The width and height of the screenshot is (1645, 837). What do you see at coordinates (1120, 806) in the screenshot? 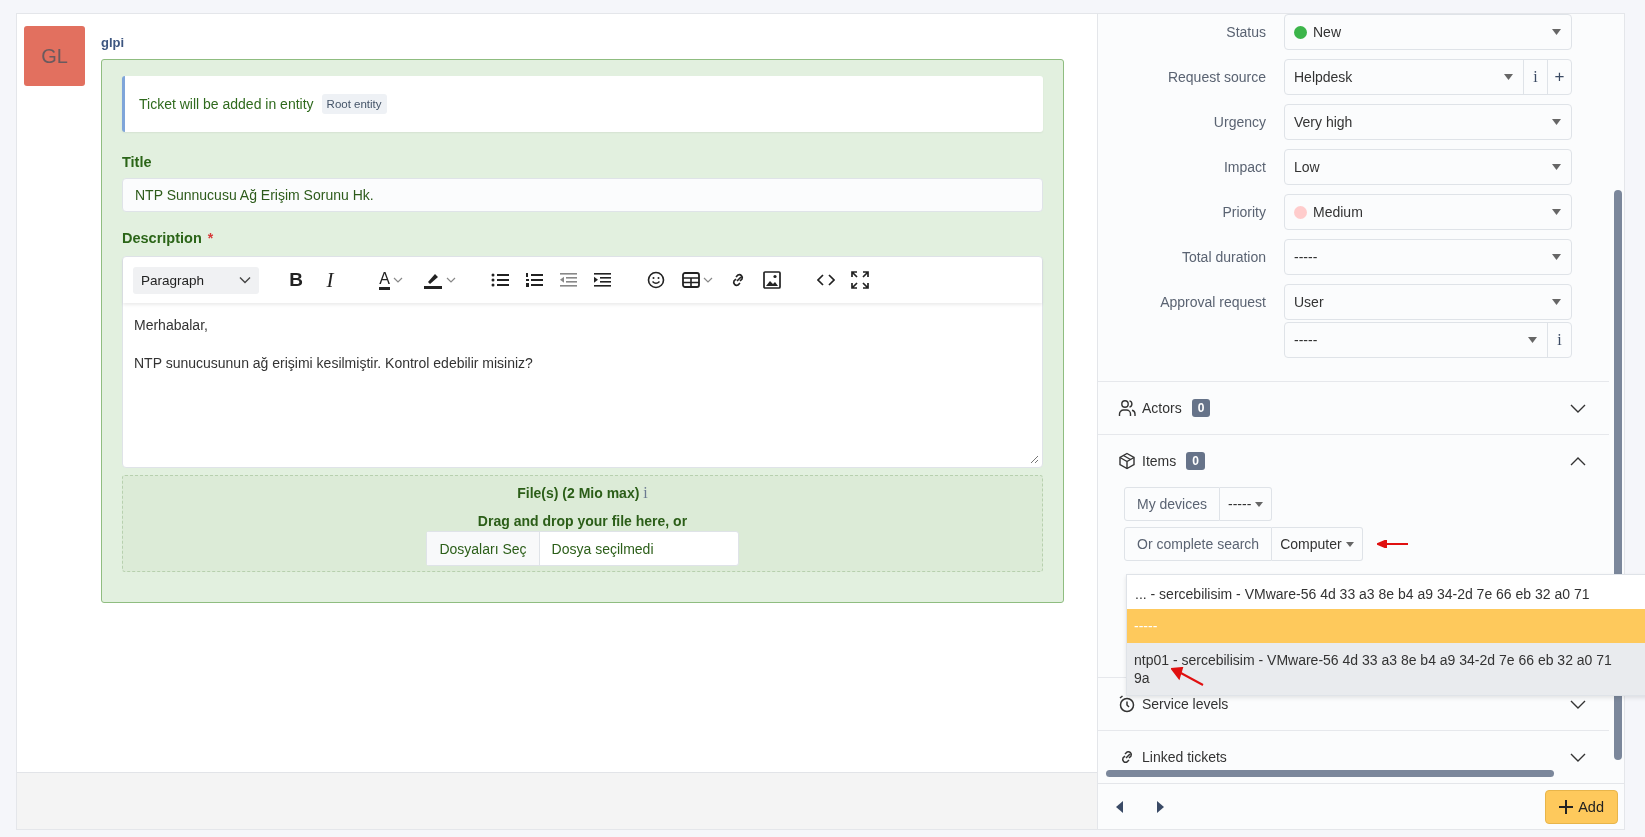
I see `previous-icon` at bounding box center [1120, 806].